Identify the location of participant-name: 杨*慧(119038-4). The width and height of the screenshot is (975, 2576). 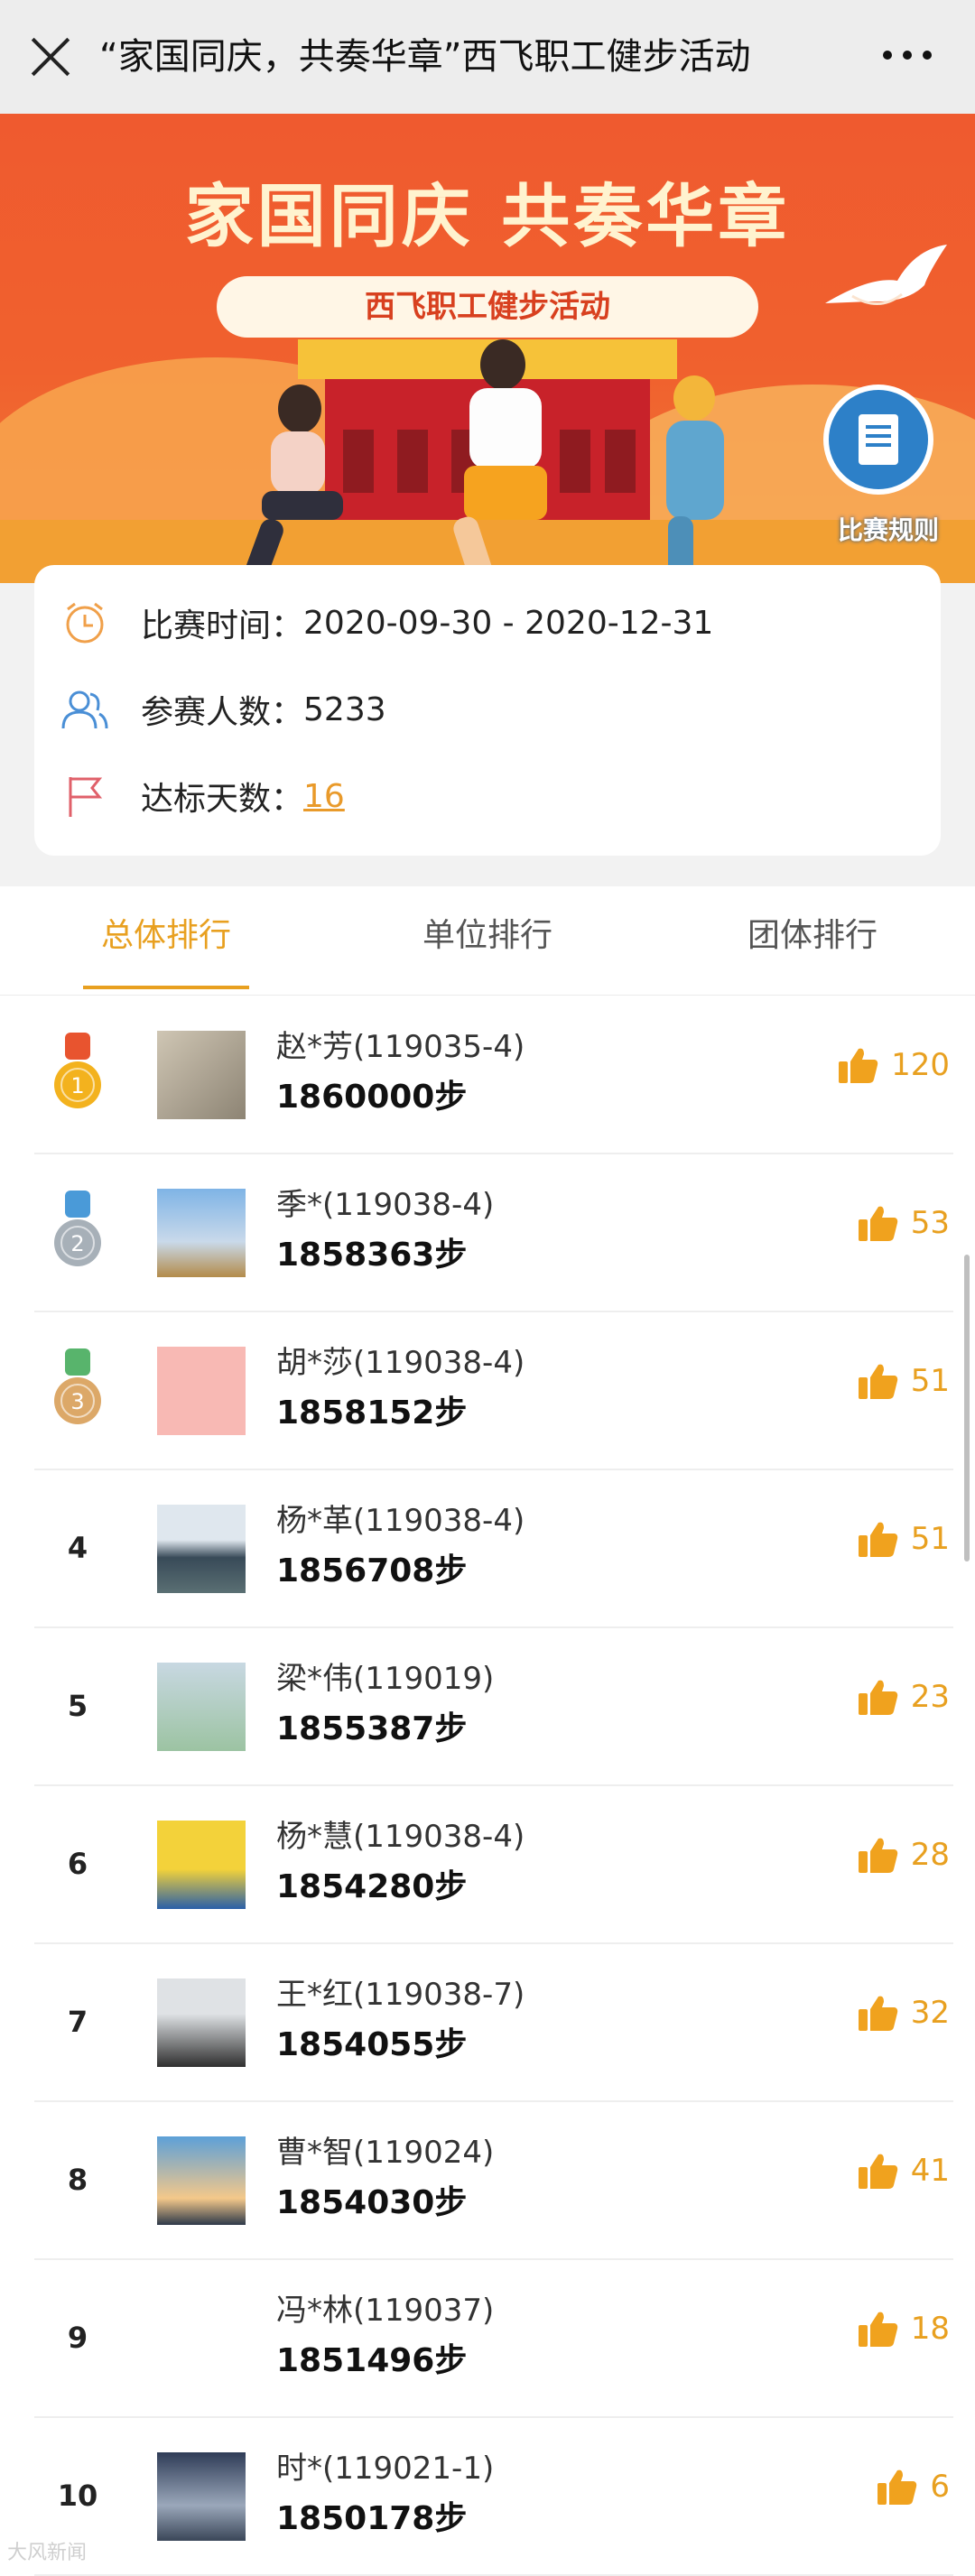
(401, 1837).